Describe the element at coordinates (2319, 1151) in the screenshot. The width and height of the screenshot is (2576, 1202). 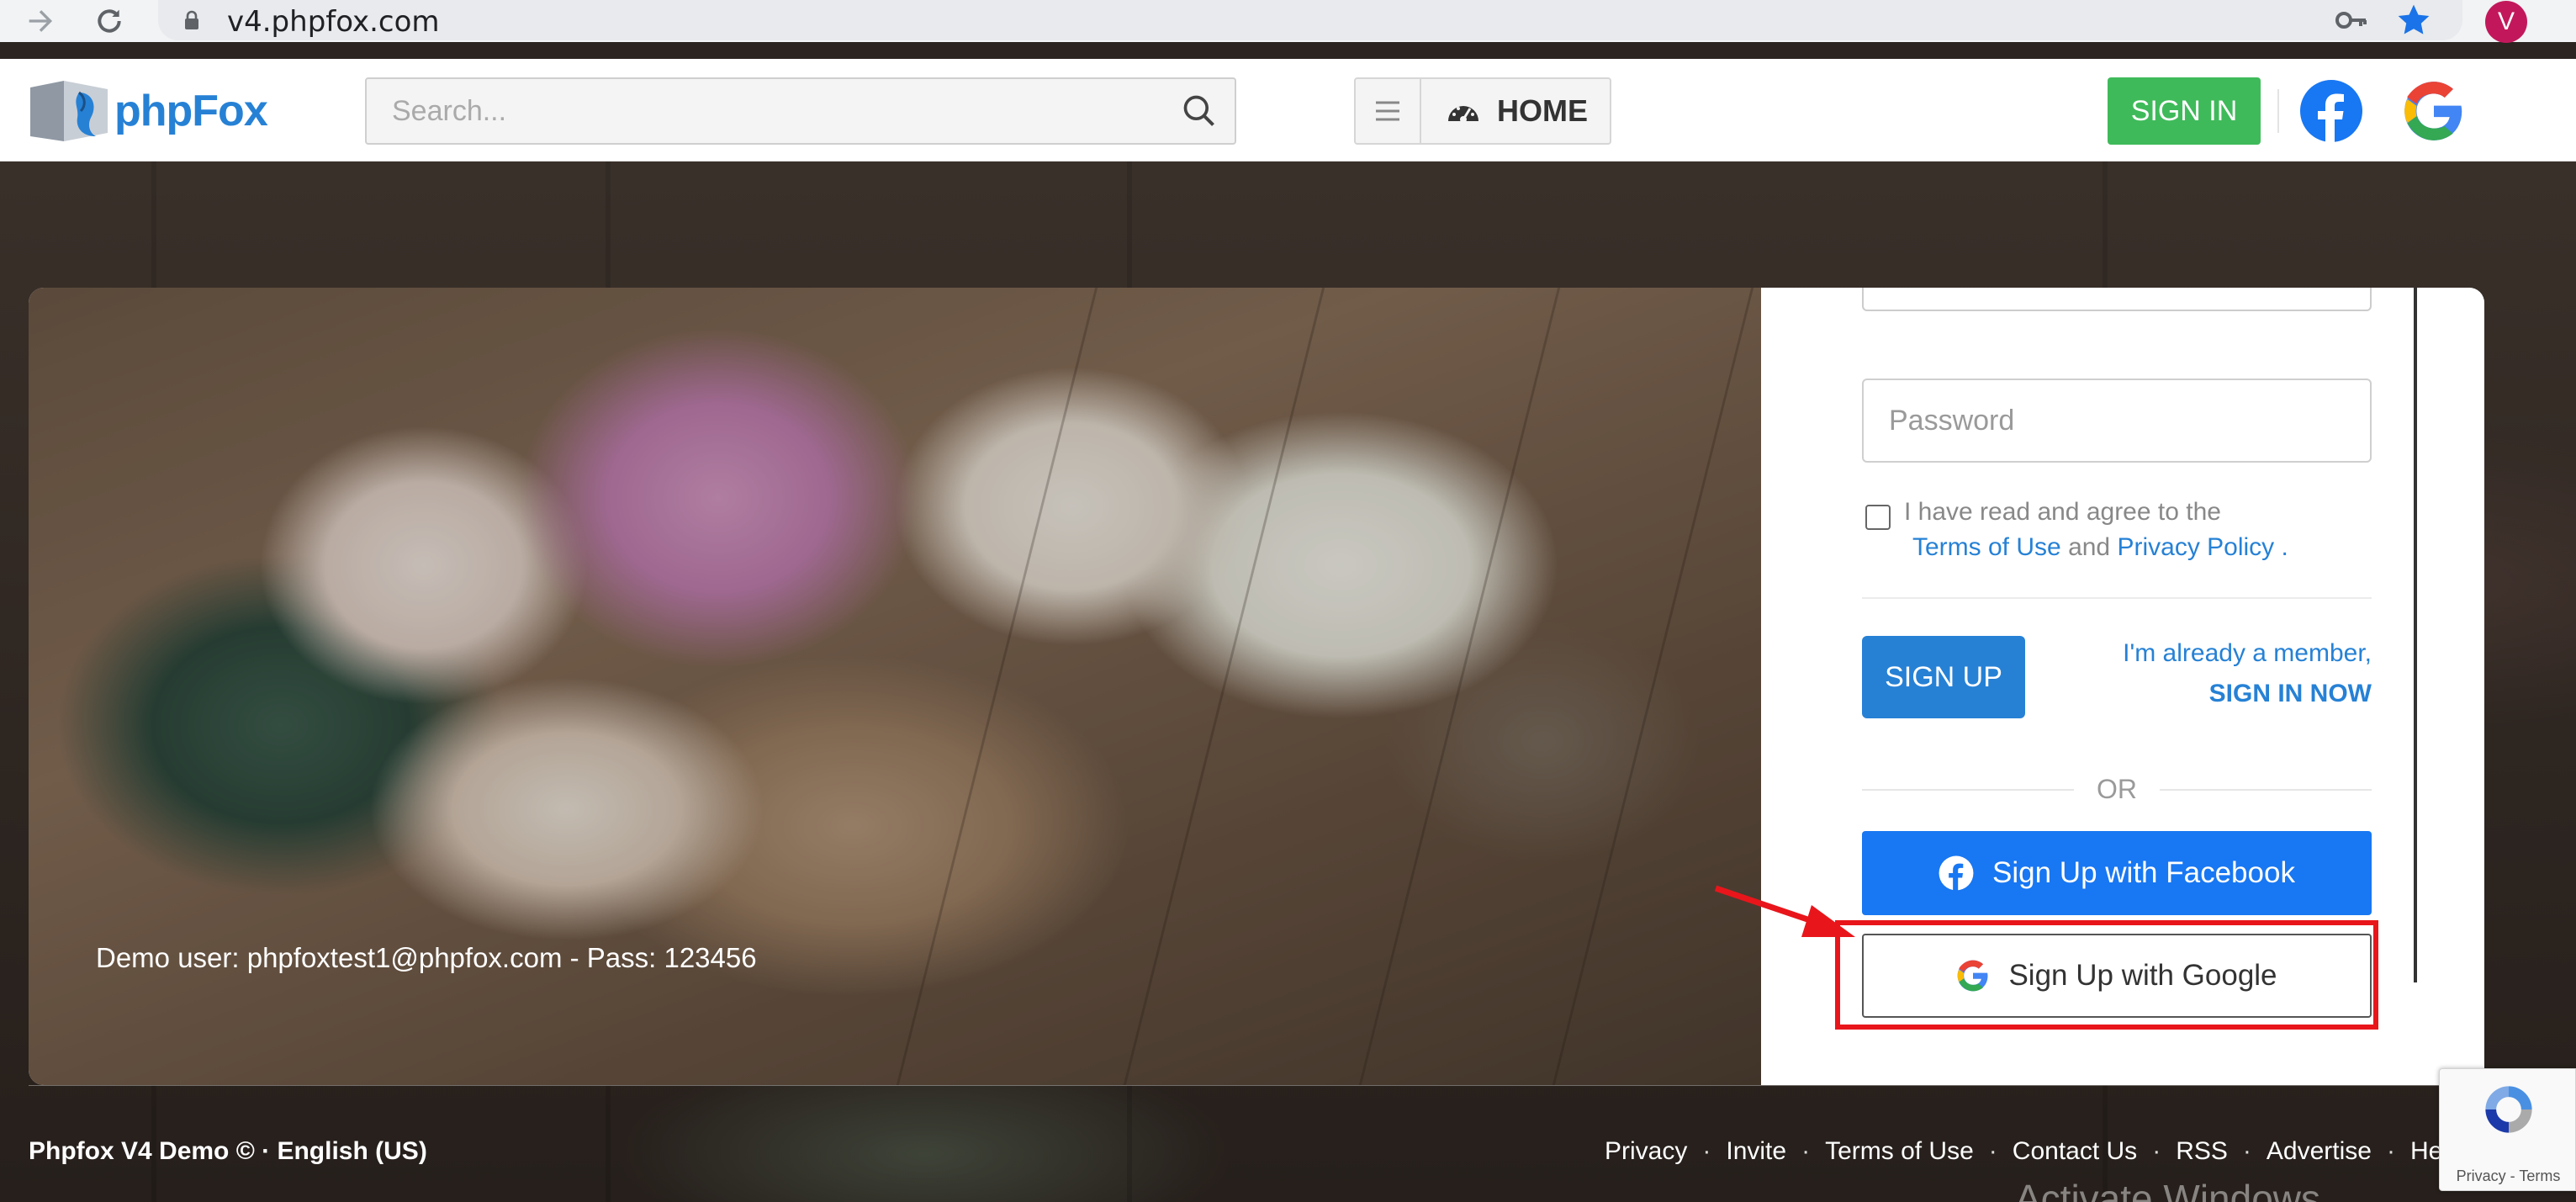
I see `footer-link-advertise: Advertise` at that location.